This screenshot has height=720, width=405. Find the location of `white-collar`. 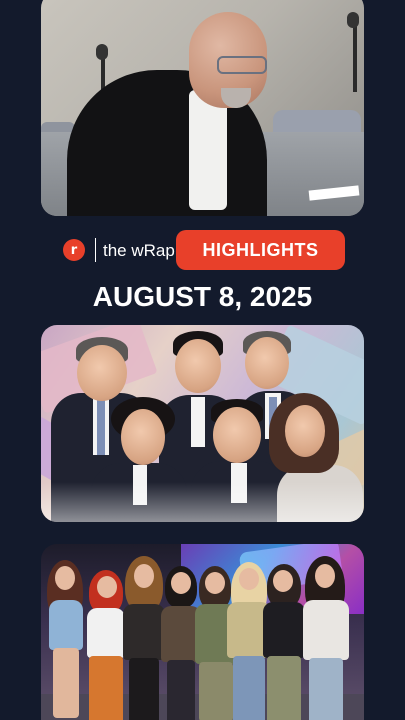

white-collar is located at coordinates (208, 150).